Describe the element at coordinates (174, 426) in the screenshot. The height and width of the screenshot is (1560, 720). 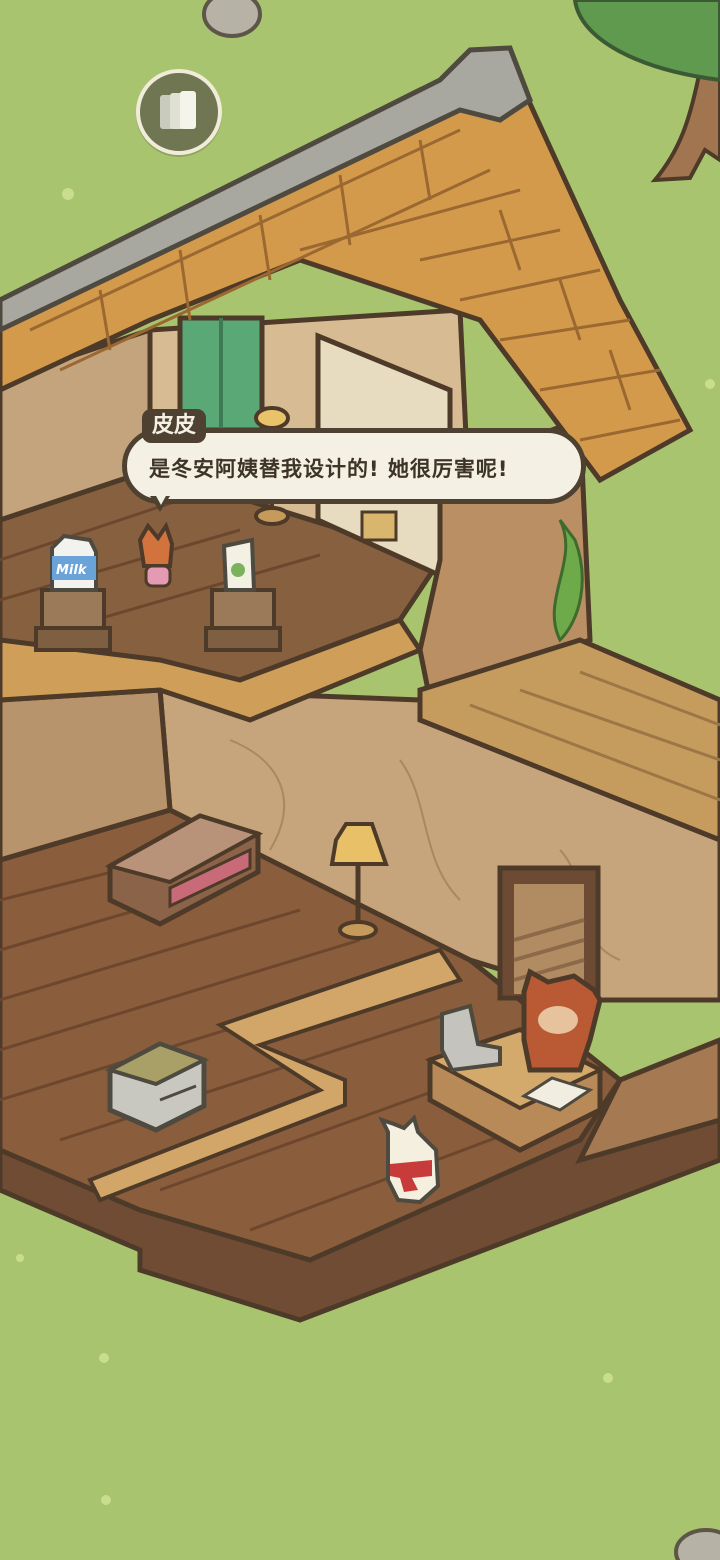
I see `speaker-name-tag: 皮皮` at that location.